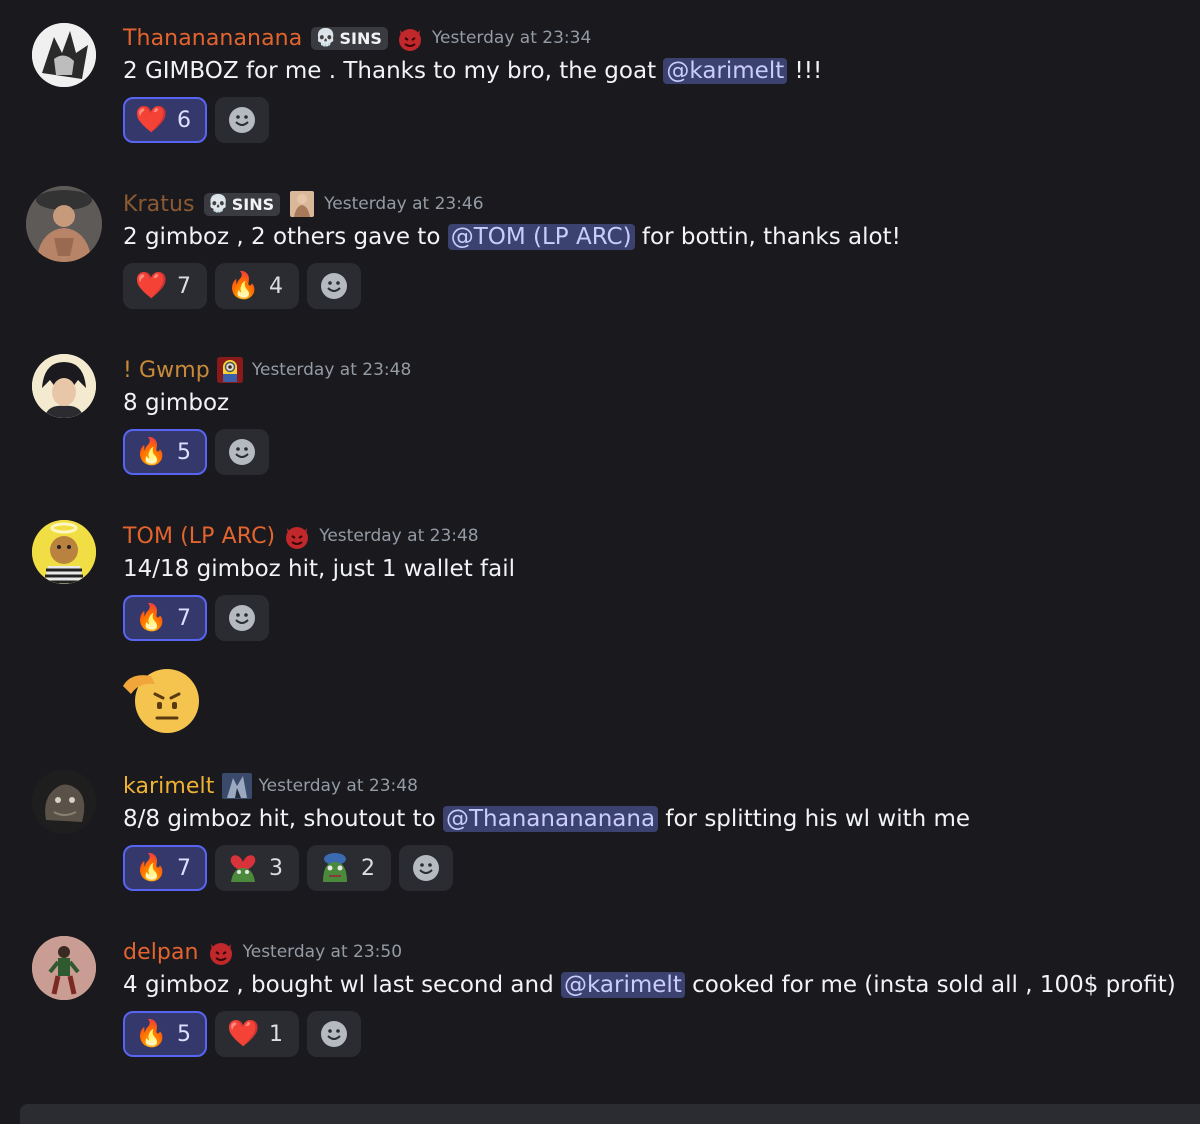 This screenshot has height=1124, width=1200. What do you see at coordinates (276, 868) in the screenshot?
I see `reaction-count: 3` at bounding box center [276, 868].